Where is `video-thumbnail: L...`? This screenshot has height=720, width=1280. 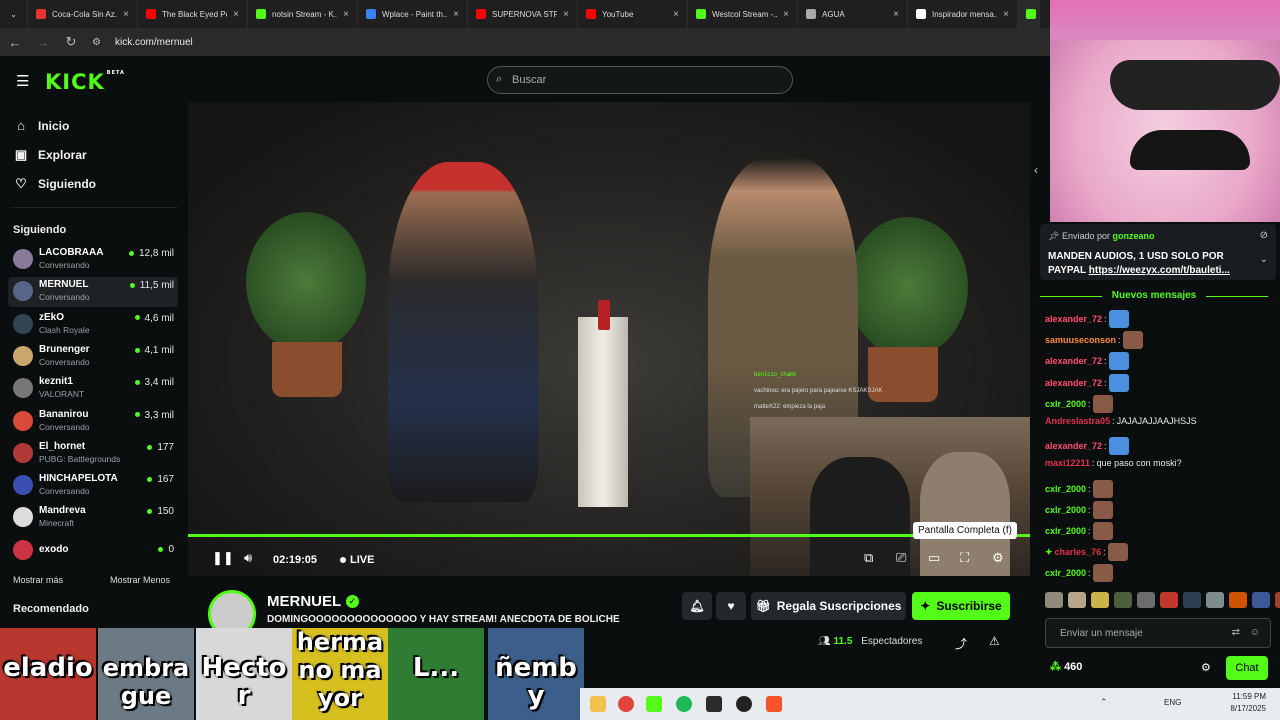 video-thumbnail: L... is located at coordinates (436, 674).